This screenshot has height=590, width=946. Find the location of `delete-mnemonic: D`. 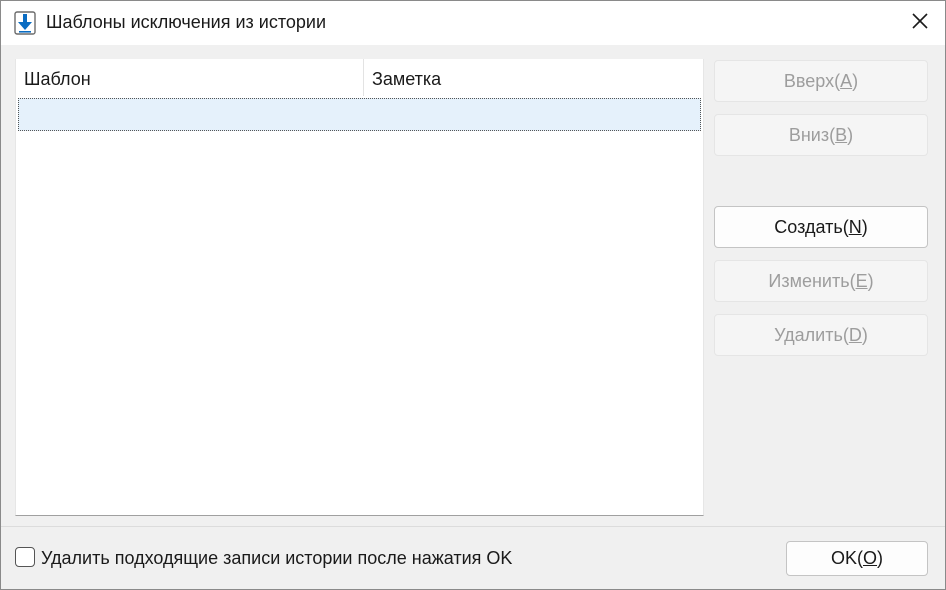

delete-mnemonic: D is located at coordinates (855, 334).